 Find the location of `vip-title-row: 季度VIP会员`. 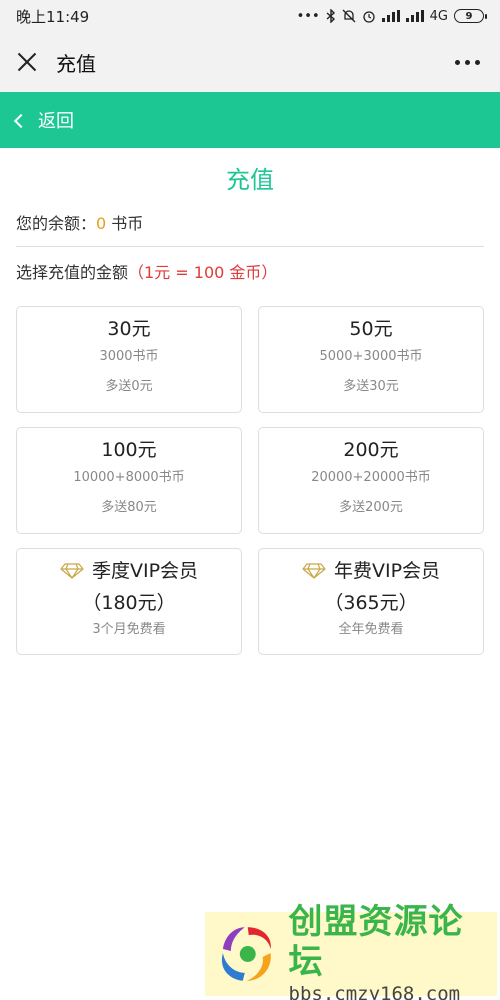

vip-title-row: 季度VIP会员 is located at coordinates (129, 571).